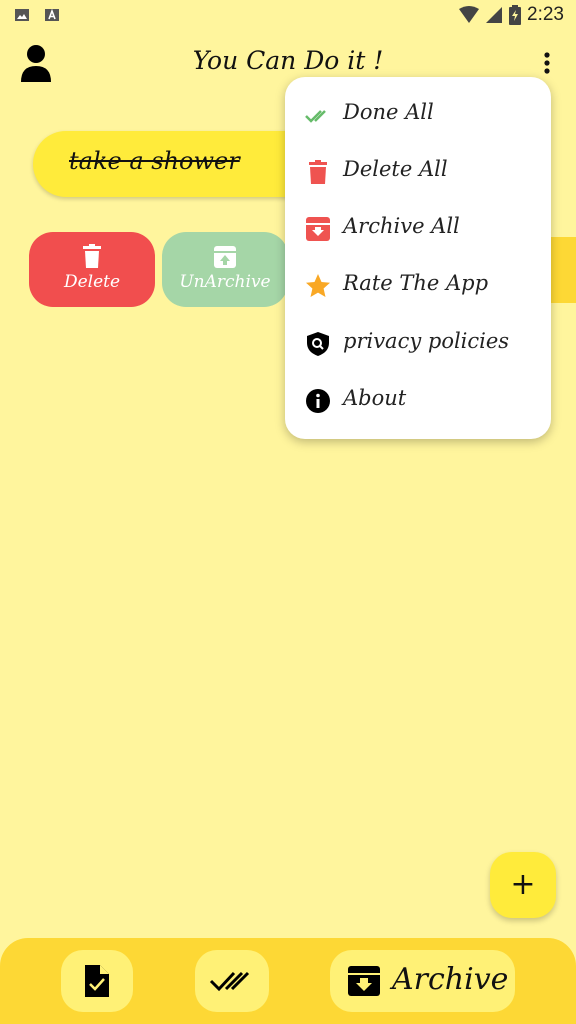  I want to click on app-title: You Can Do it !, so click(288, 60).